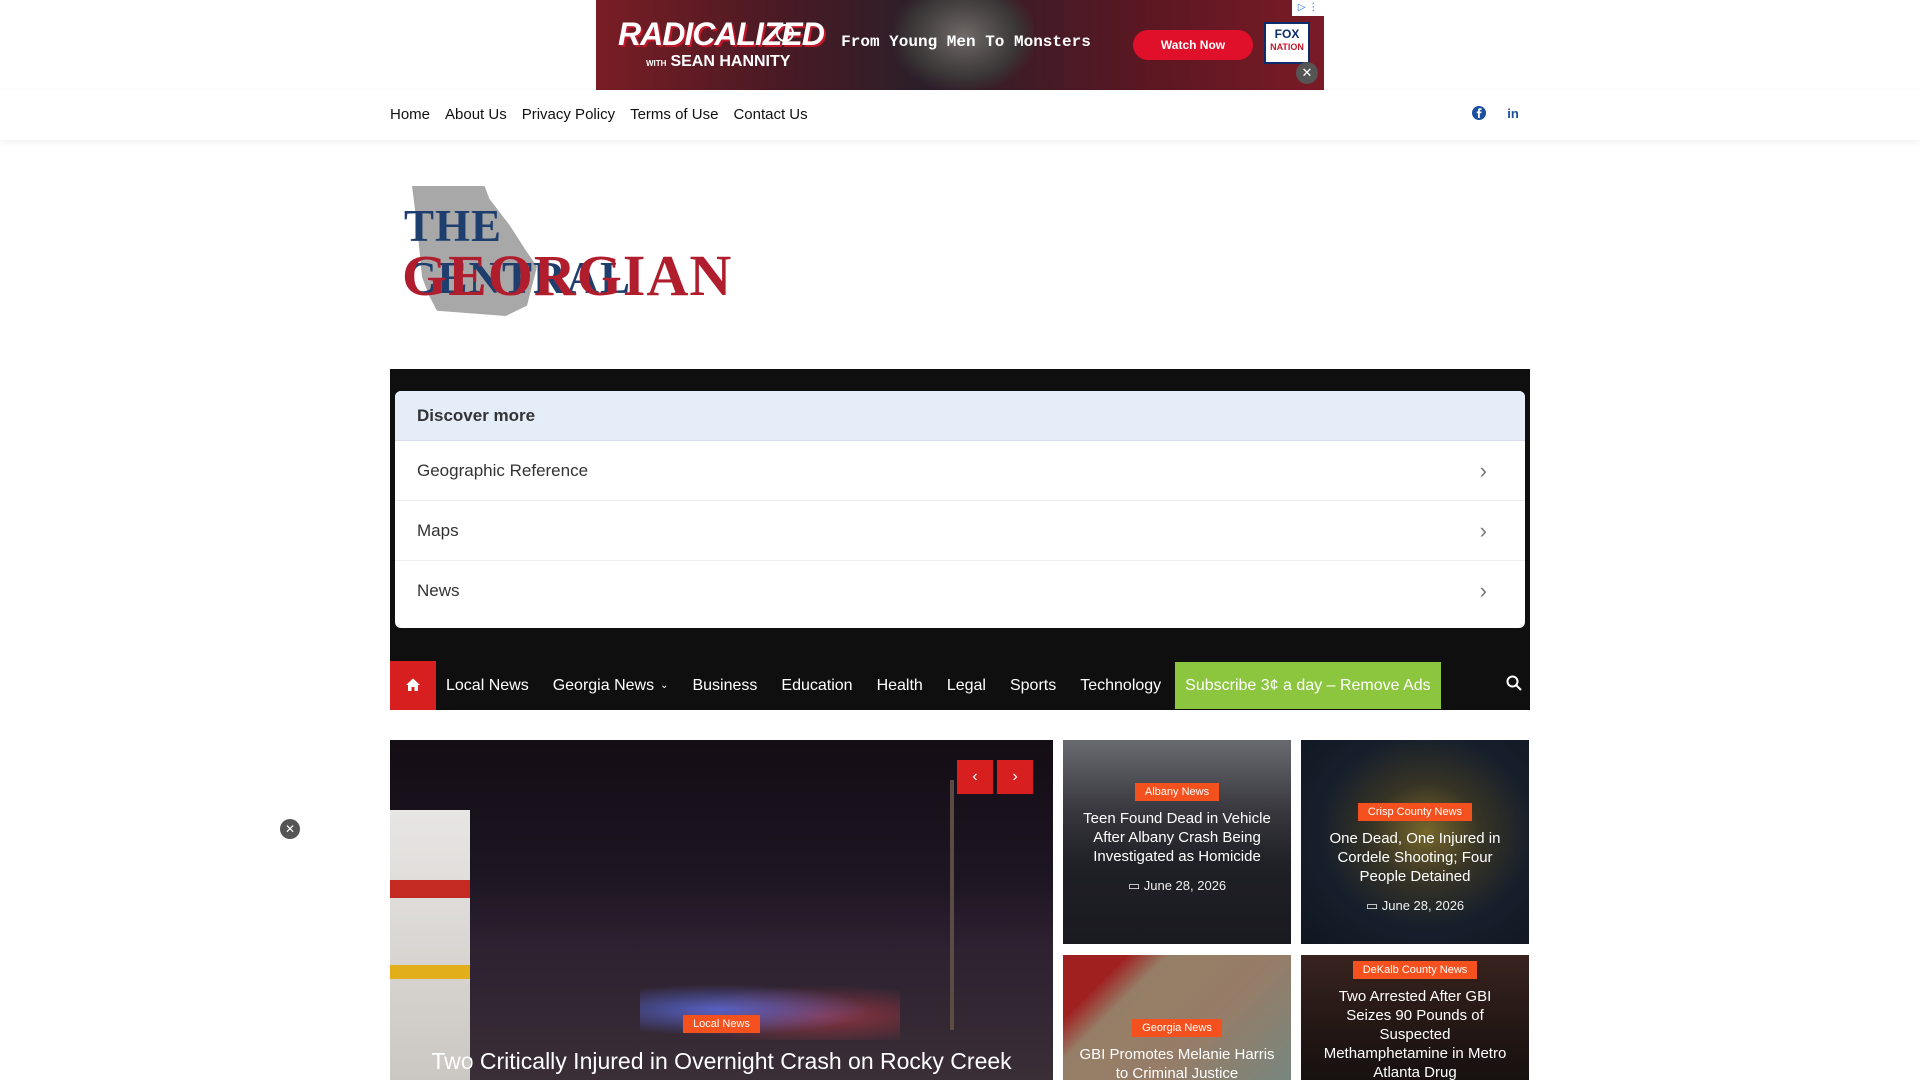  What do you see at coordinates (975, 777) in the screenshot?
I see `slider-prev-button: ‹` at bounding box center [975, 777].